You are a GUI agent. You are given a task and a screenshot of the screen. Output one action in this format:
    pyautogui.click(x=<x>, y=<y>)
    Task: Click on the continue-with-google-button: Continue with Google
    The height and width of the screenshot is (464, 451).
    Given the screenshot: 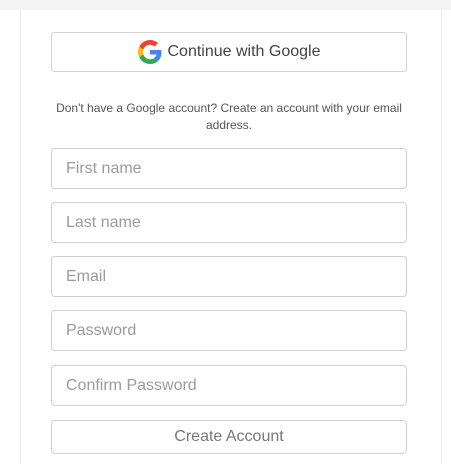 What is the action you would take?
    pyautogui.click(x=229, y=52)
    